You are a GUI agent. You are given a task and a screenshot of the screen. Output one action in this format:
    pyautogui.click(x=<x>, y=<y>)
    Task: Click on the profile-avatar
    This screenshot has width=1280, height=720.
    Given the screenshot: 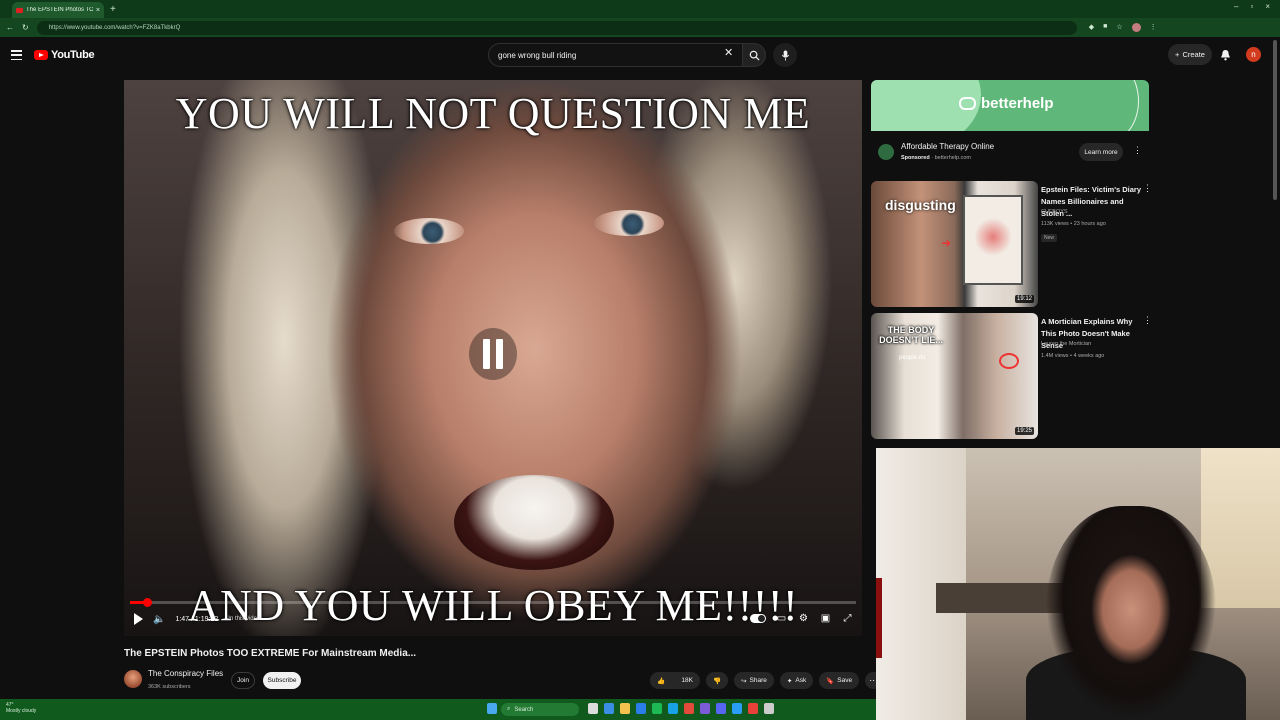 What is the action you would take?
    pyautogui.click(x=1136, y=27)
    